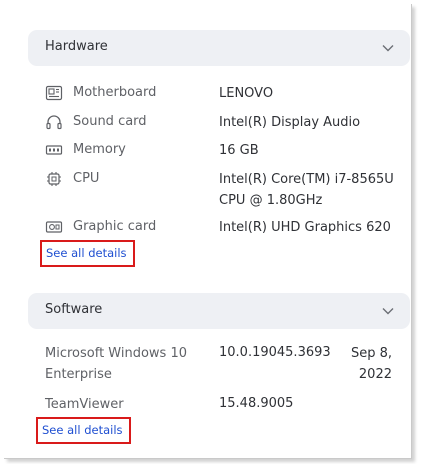  I want to click on memory-label: Memory, so click(99, 149).